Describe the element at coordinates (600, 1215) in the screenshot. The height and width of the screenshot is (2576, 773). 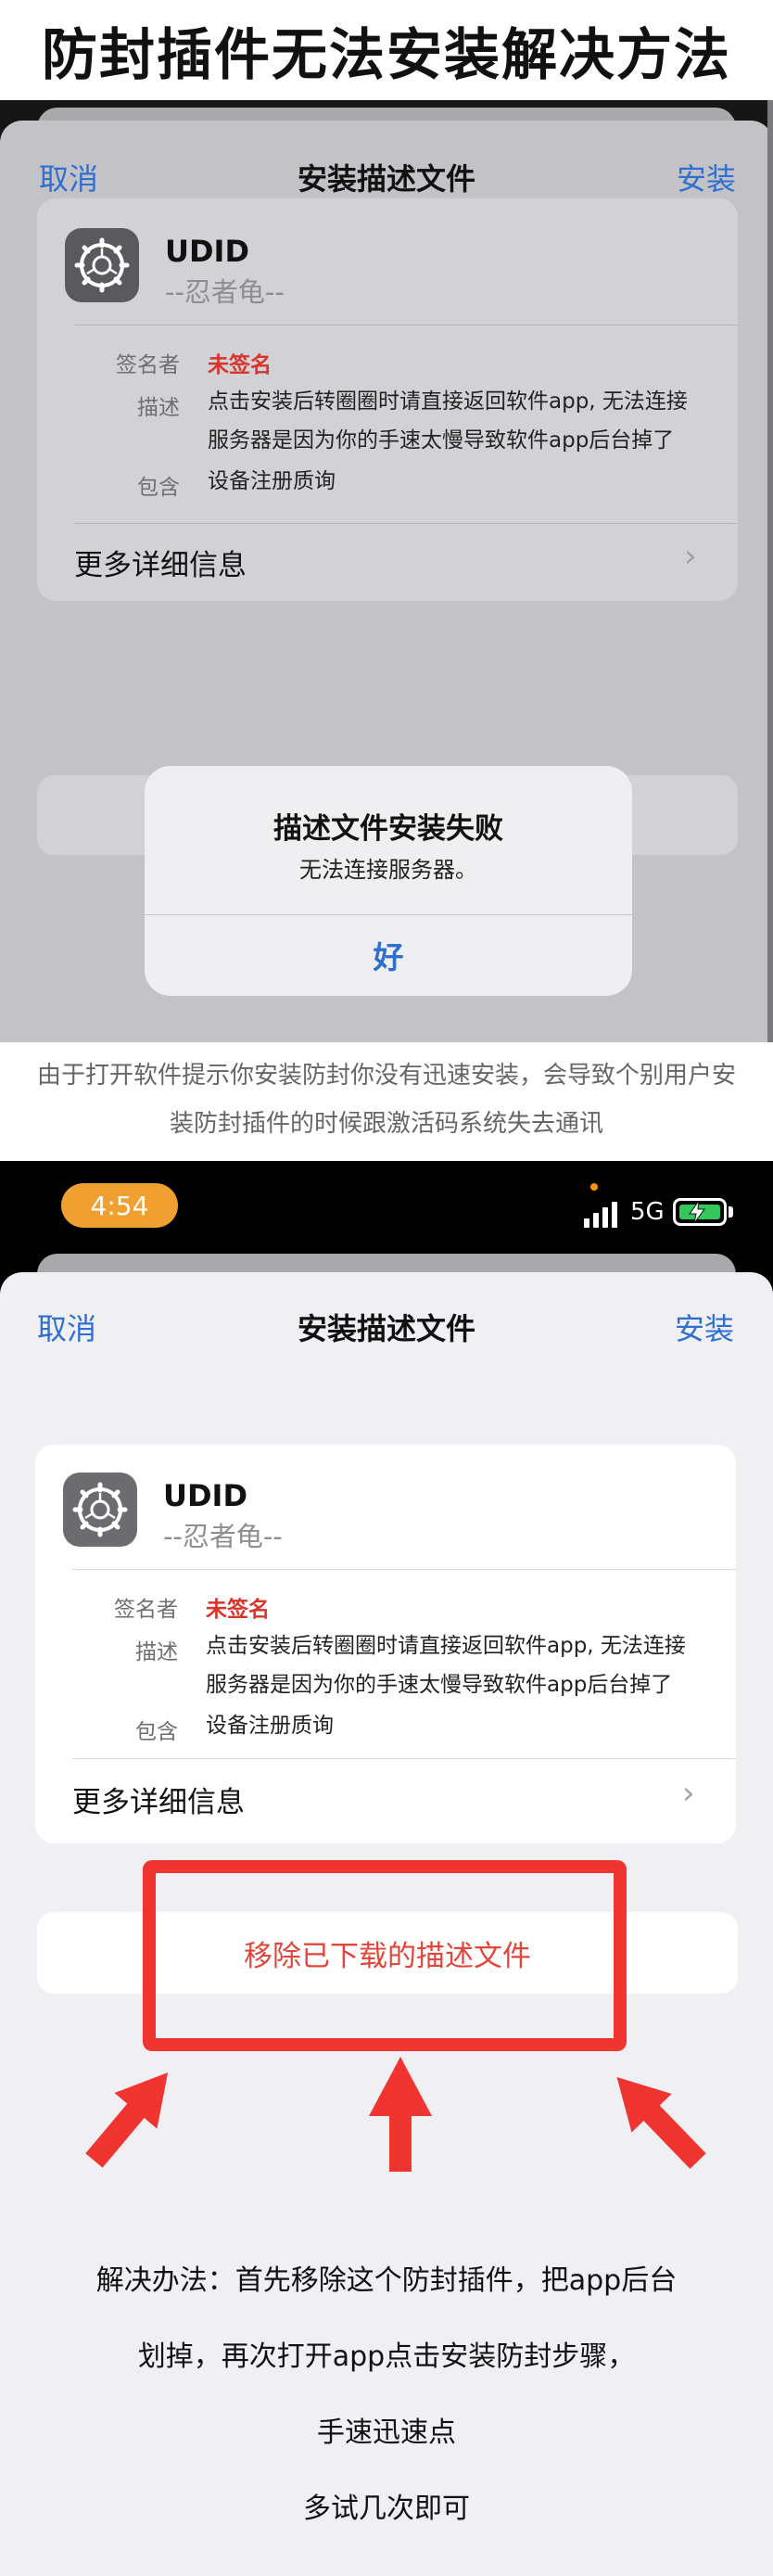
I see `signal-icon` at that location.